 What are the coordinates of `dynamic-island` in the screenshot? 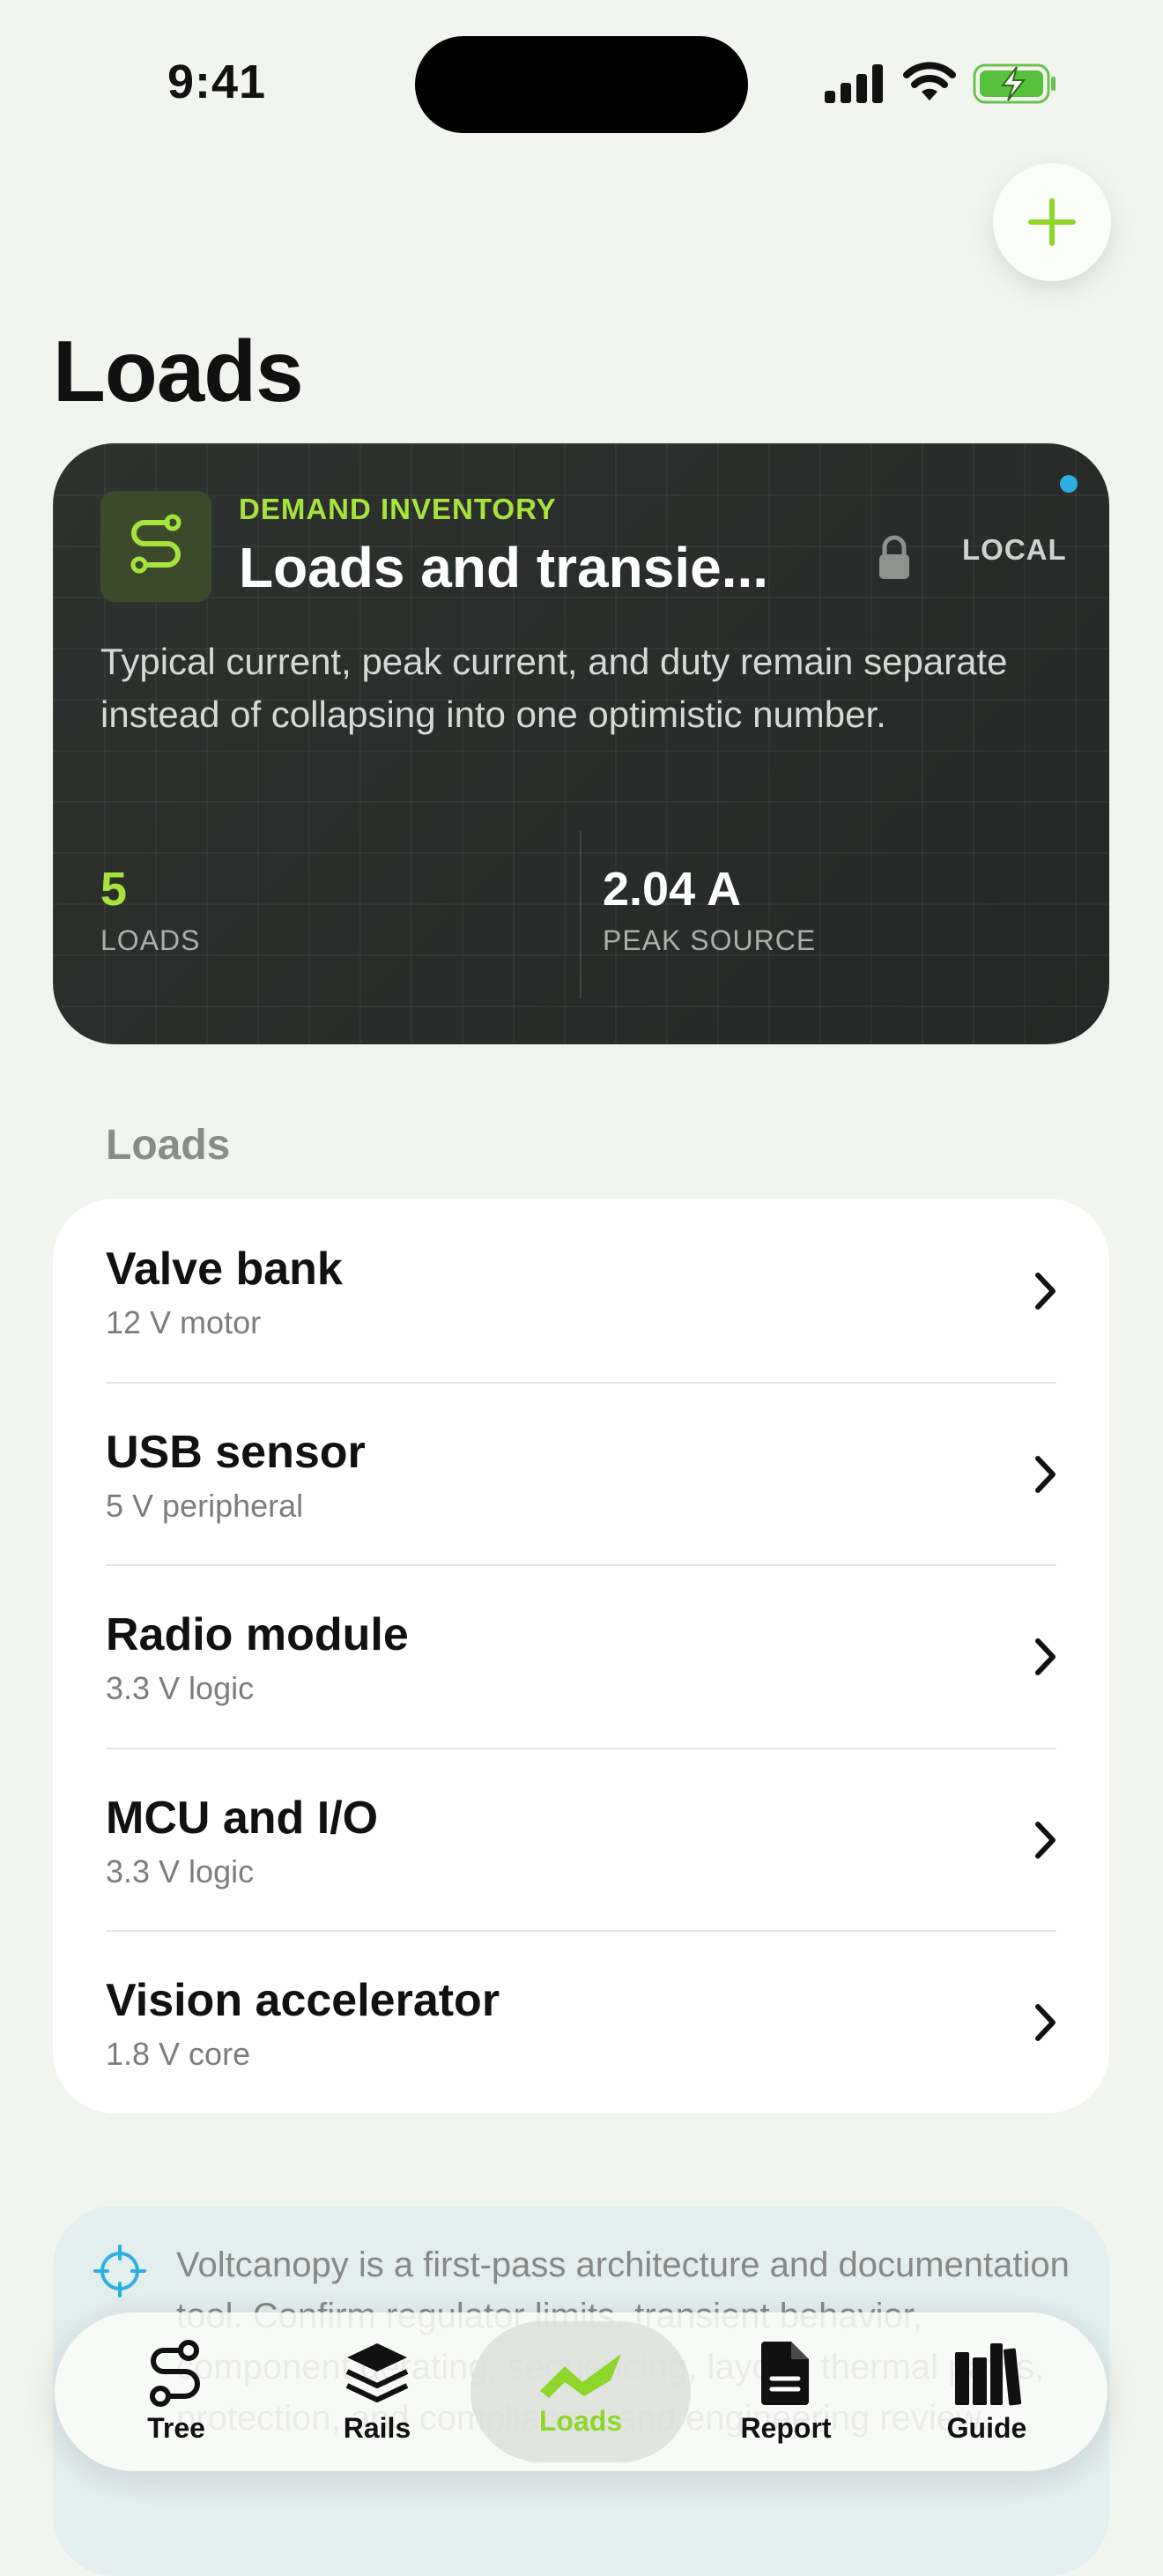 It's located at (581, 84).